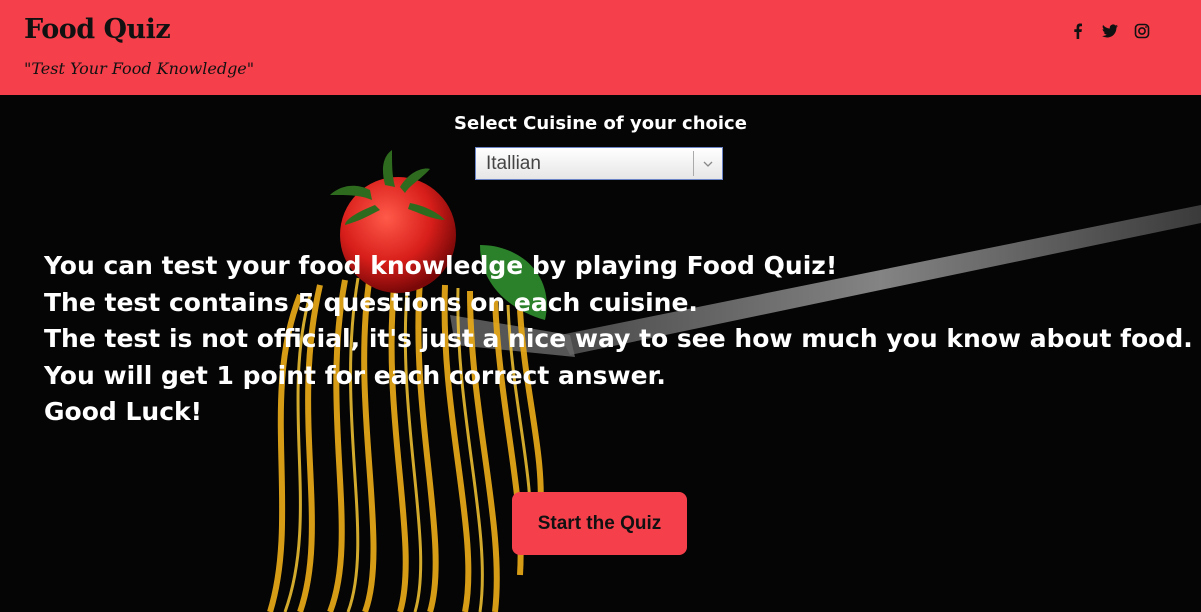 This screenshot has width=1201, height=612. Describe the element at coordinates (693, 163) in the screenshot. I see `select-divider` at that location.